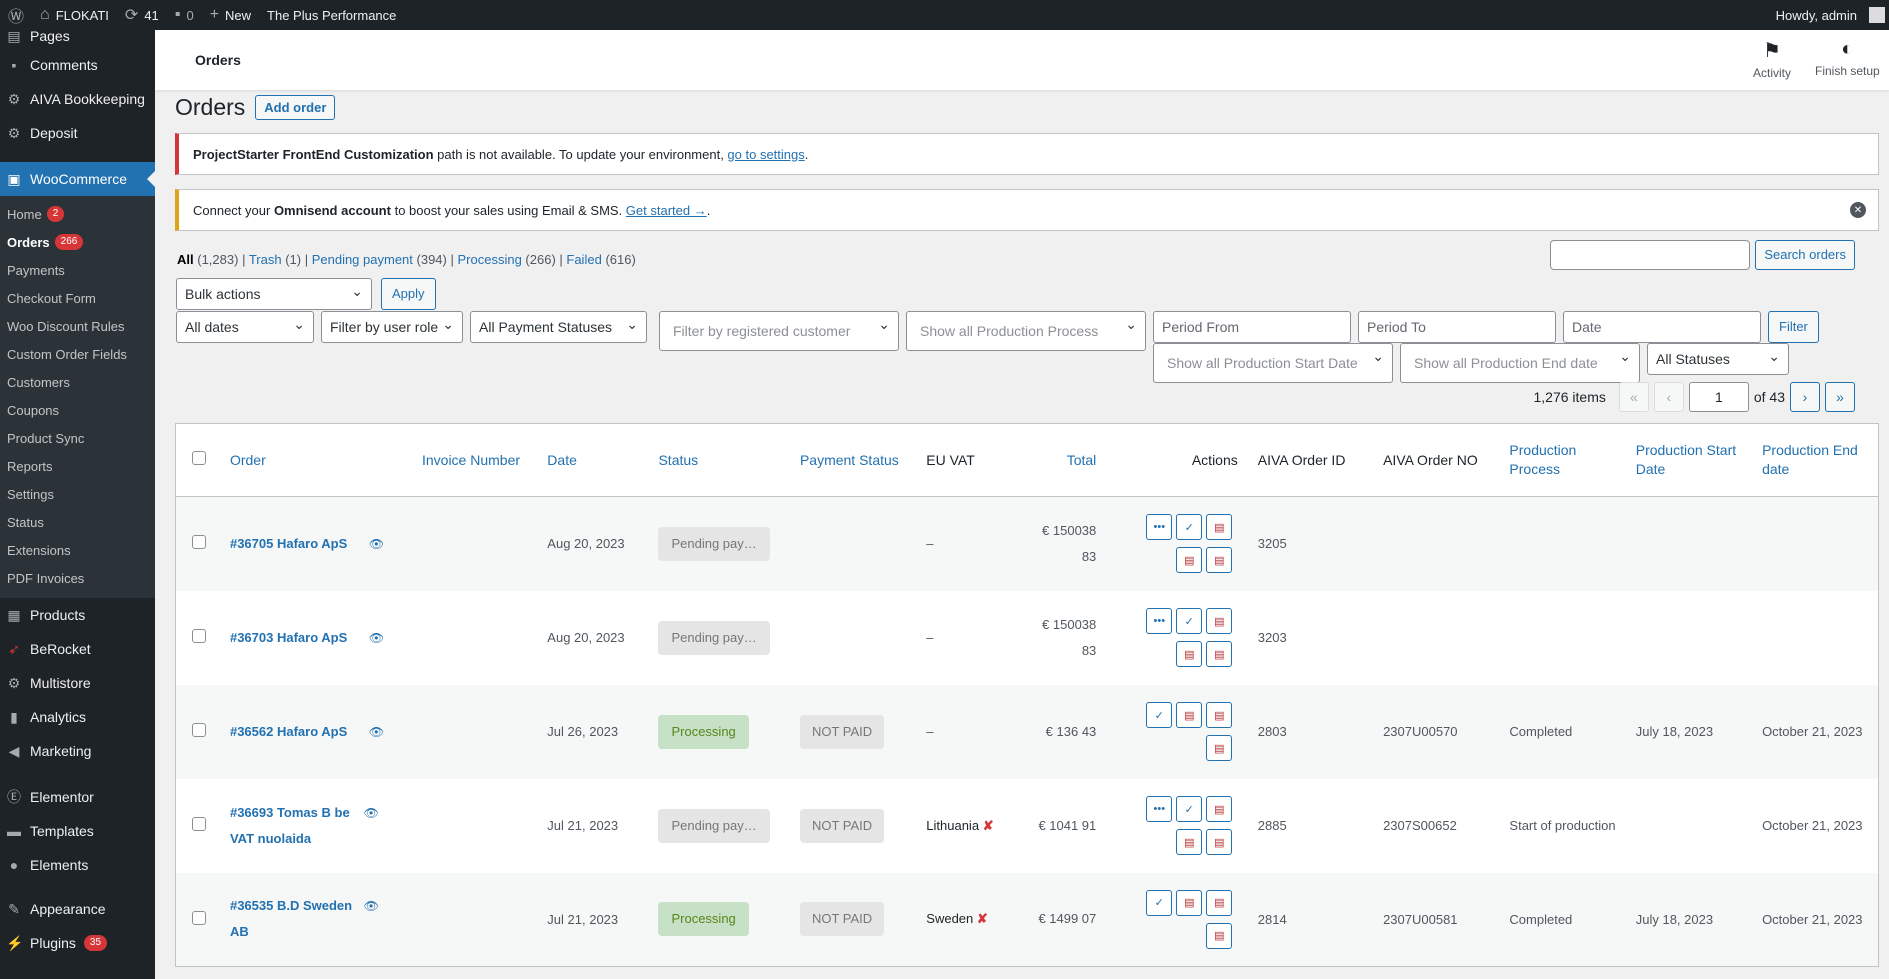  What do you see at coordinates (230, 15) in the screenshot?
I see `new-content-link: + New` at bounding box center [230, 15].